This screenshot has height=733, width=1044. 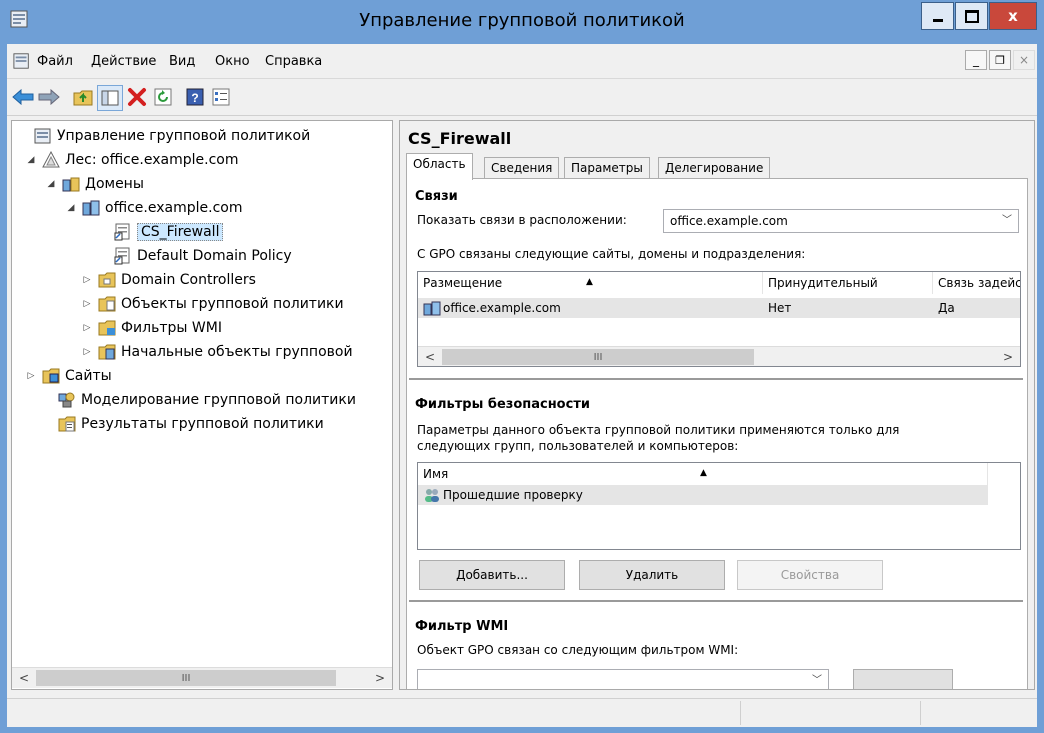 What do you see at coordinates (714, 168) in the screenshot?
I see `tab-delegation: Делегирование` at bounding box center [714, 168].